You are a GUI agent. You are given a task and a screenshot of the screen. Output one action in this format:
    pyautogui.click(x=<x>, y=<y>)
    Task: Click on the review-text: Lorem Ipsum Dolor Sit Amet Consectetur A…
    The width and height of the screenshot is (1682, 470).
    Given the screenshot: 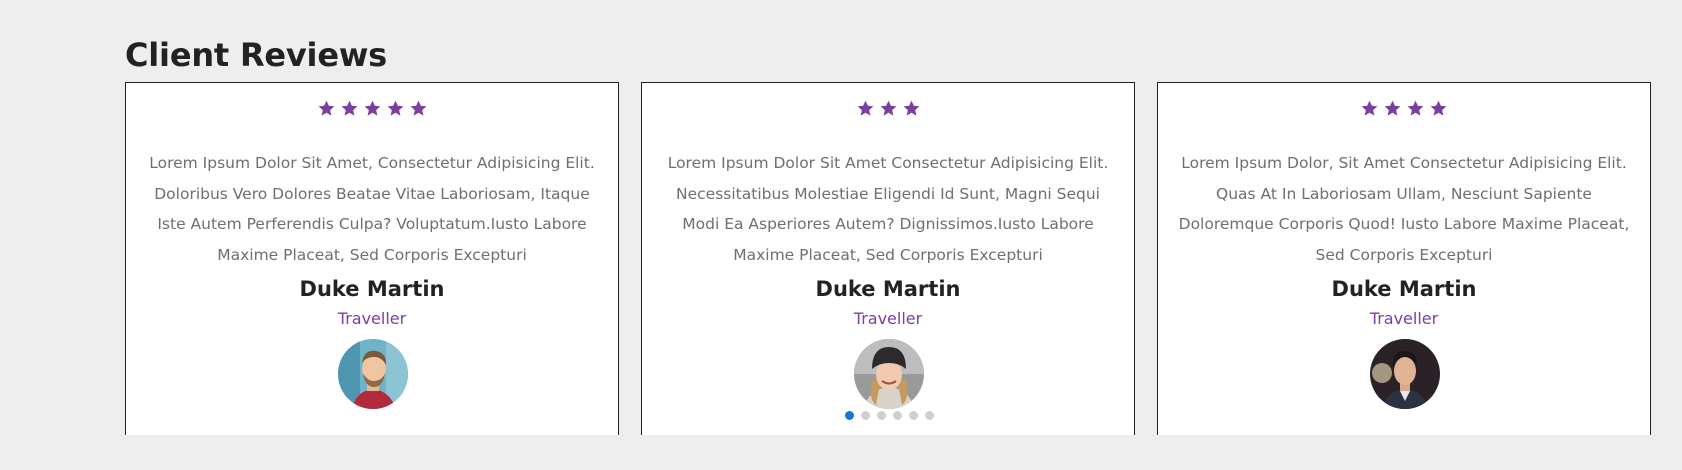 What is the action you would take?
    pyautogui.click(x=888, y=209)
    